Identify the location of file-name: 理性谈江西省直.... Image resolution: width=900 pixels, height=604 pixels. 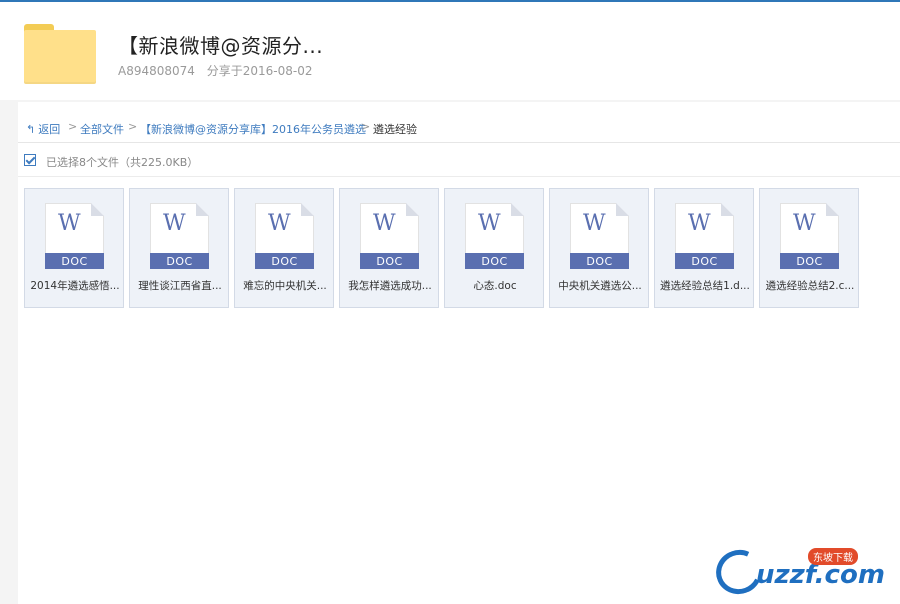
(180, 286).